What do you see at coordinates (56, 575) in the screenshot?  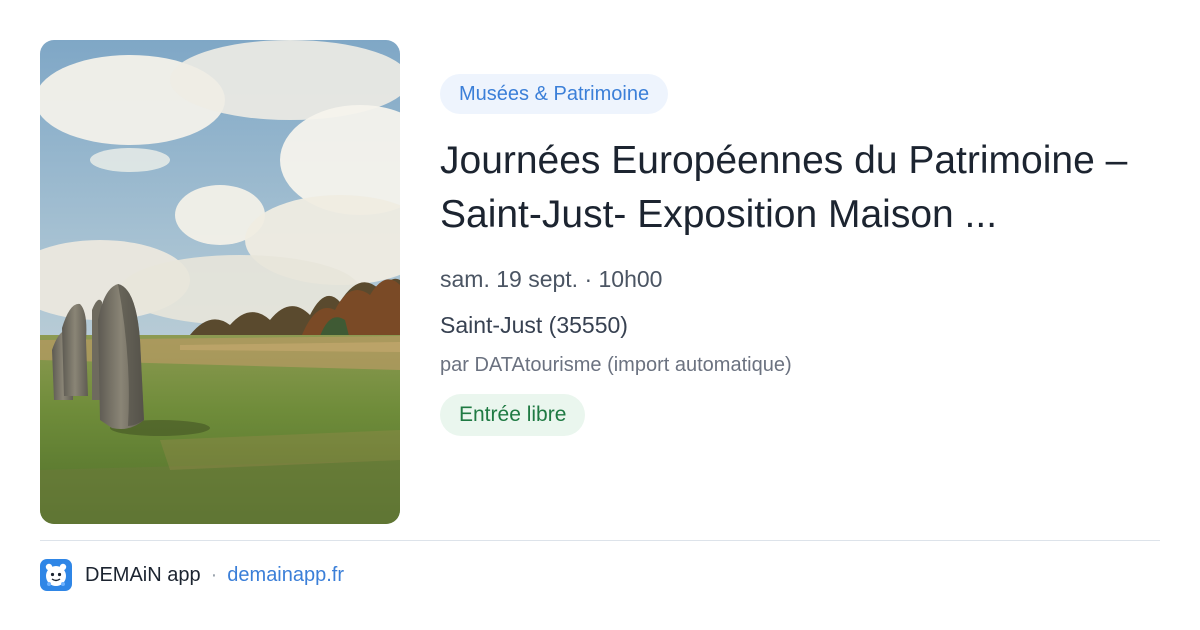 I see `demain-app-icon` at bounding box center [56, 575].